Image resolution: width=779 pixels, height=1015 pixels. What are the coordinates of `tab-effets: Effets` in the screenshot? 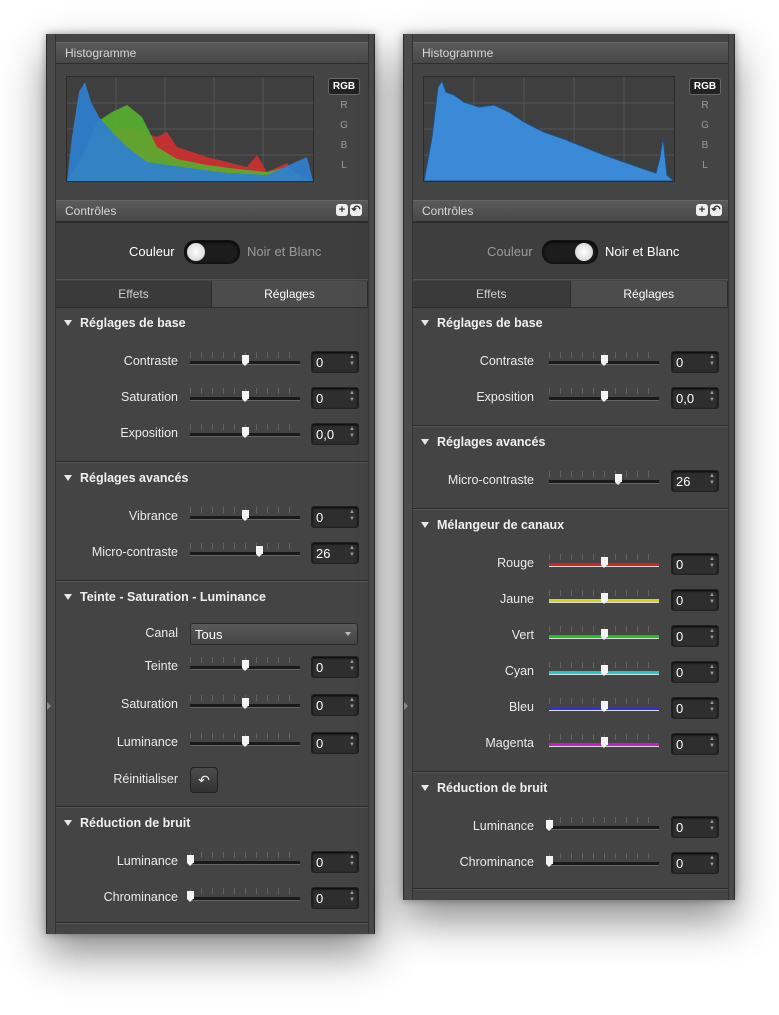 It's located at (492, 294).